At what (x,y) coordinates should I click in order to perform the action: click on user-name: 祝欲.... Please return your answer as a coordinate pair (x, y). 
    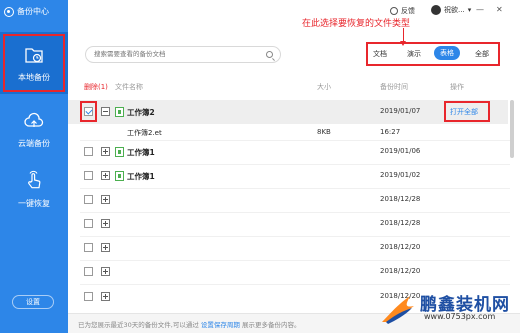
    Looking at the image, I should click on (454, 10).